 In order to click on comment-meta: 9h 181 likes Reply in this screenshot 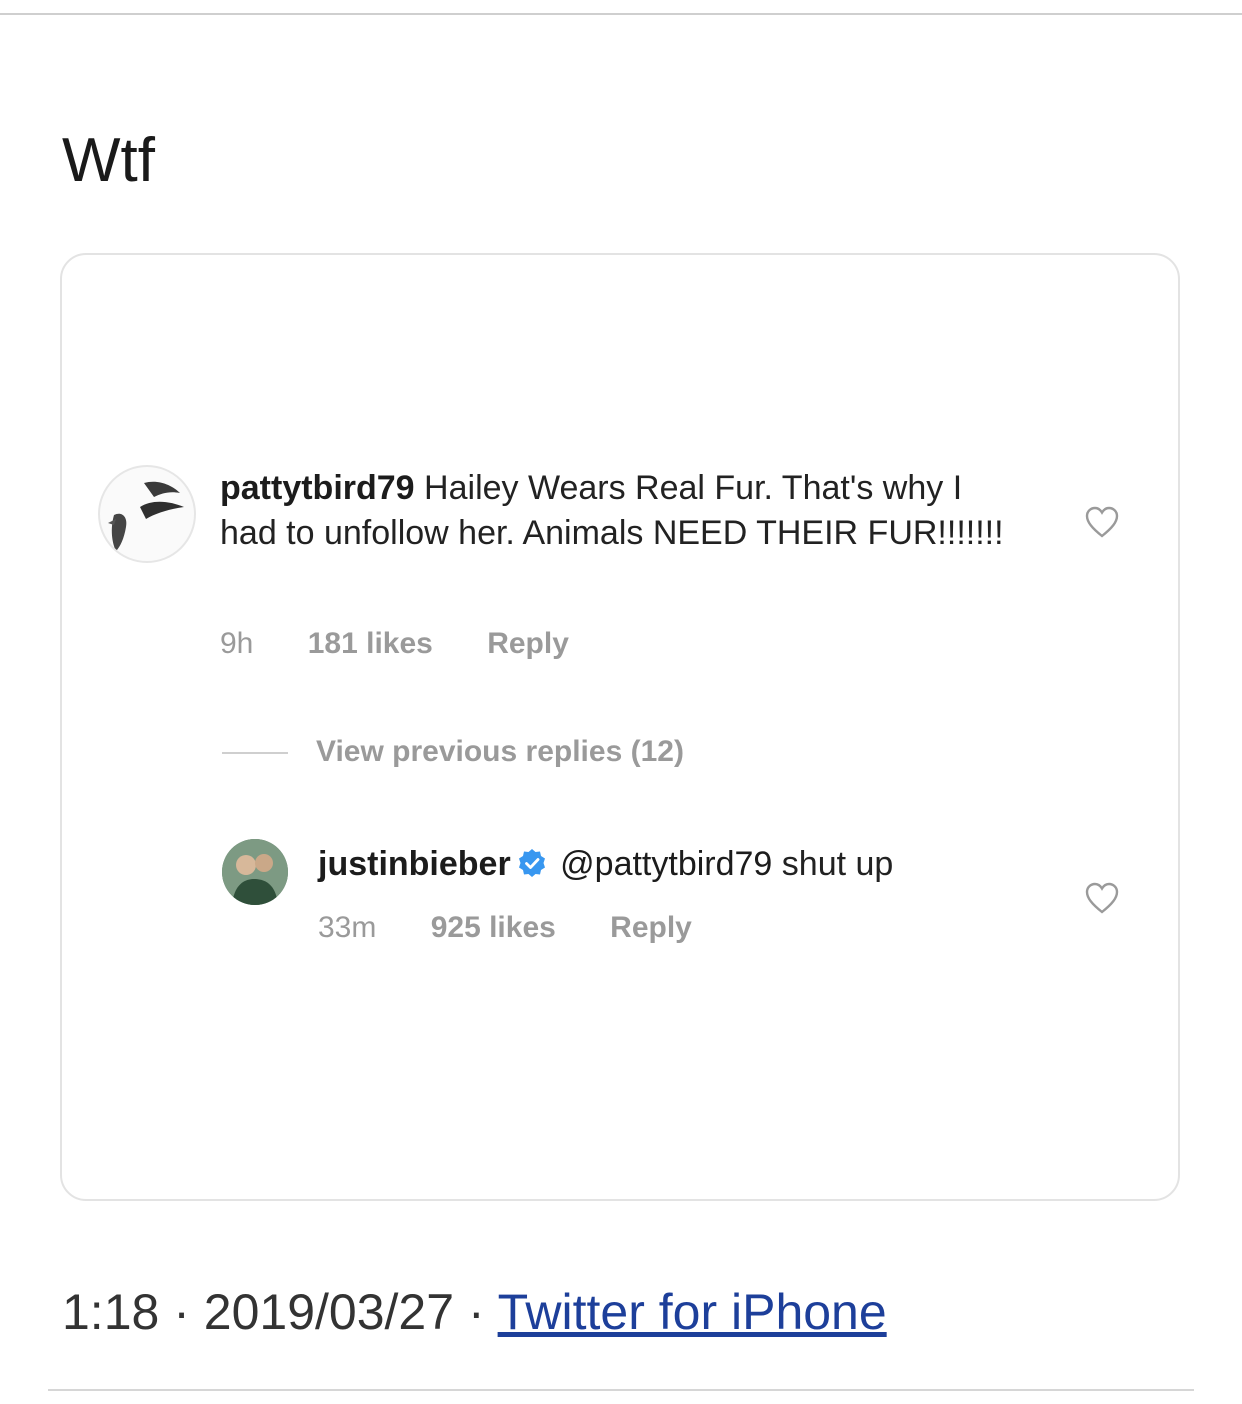, I will do `click(417, 644)`.